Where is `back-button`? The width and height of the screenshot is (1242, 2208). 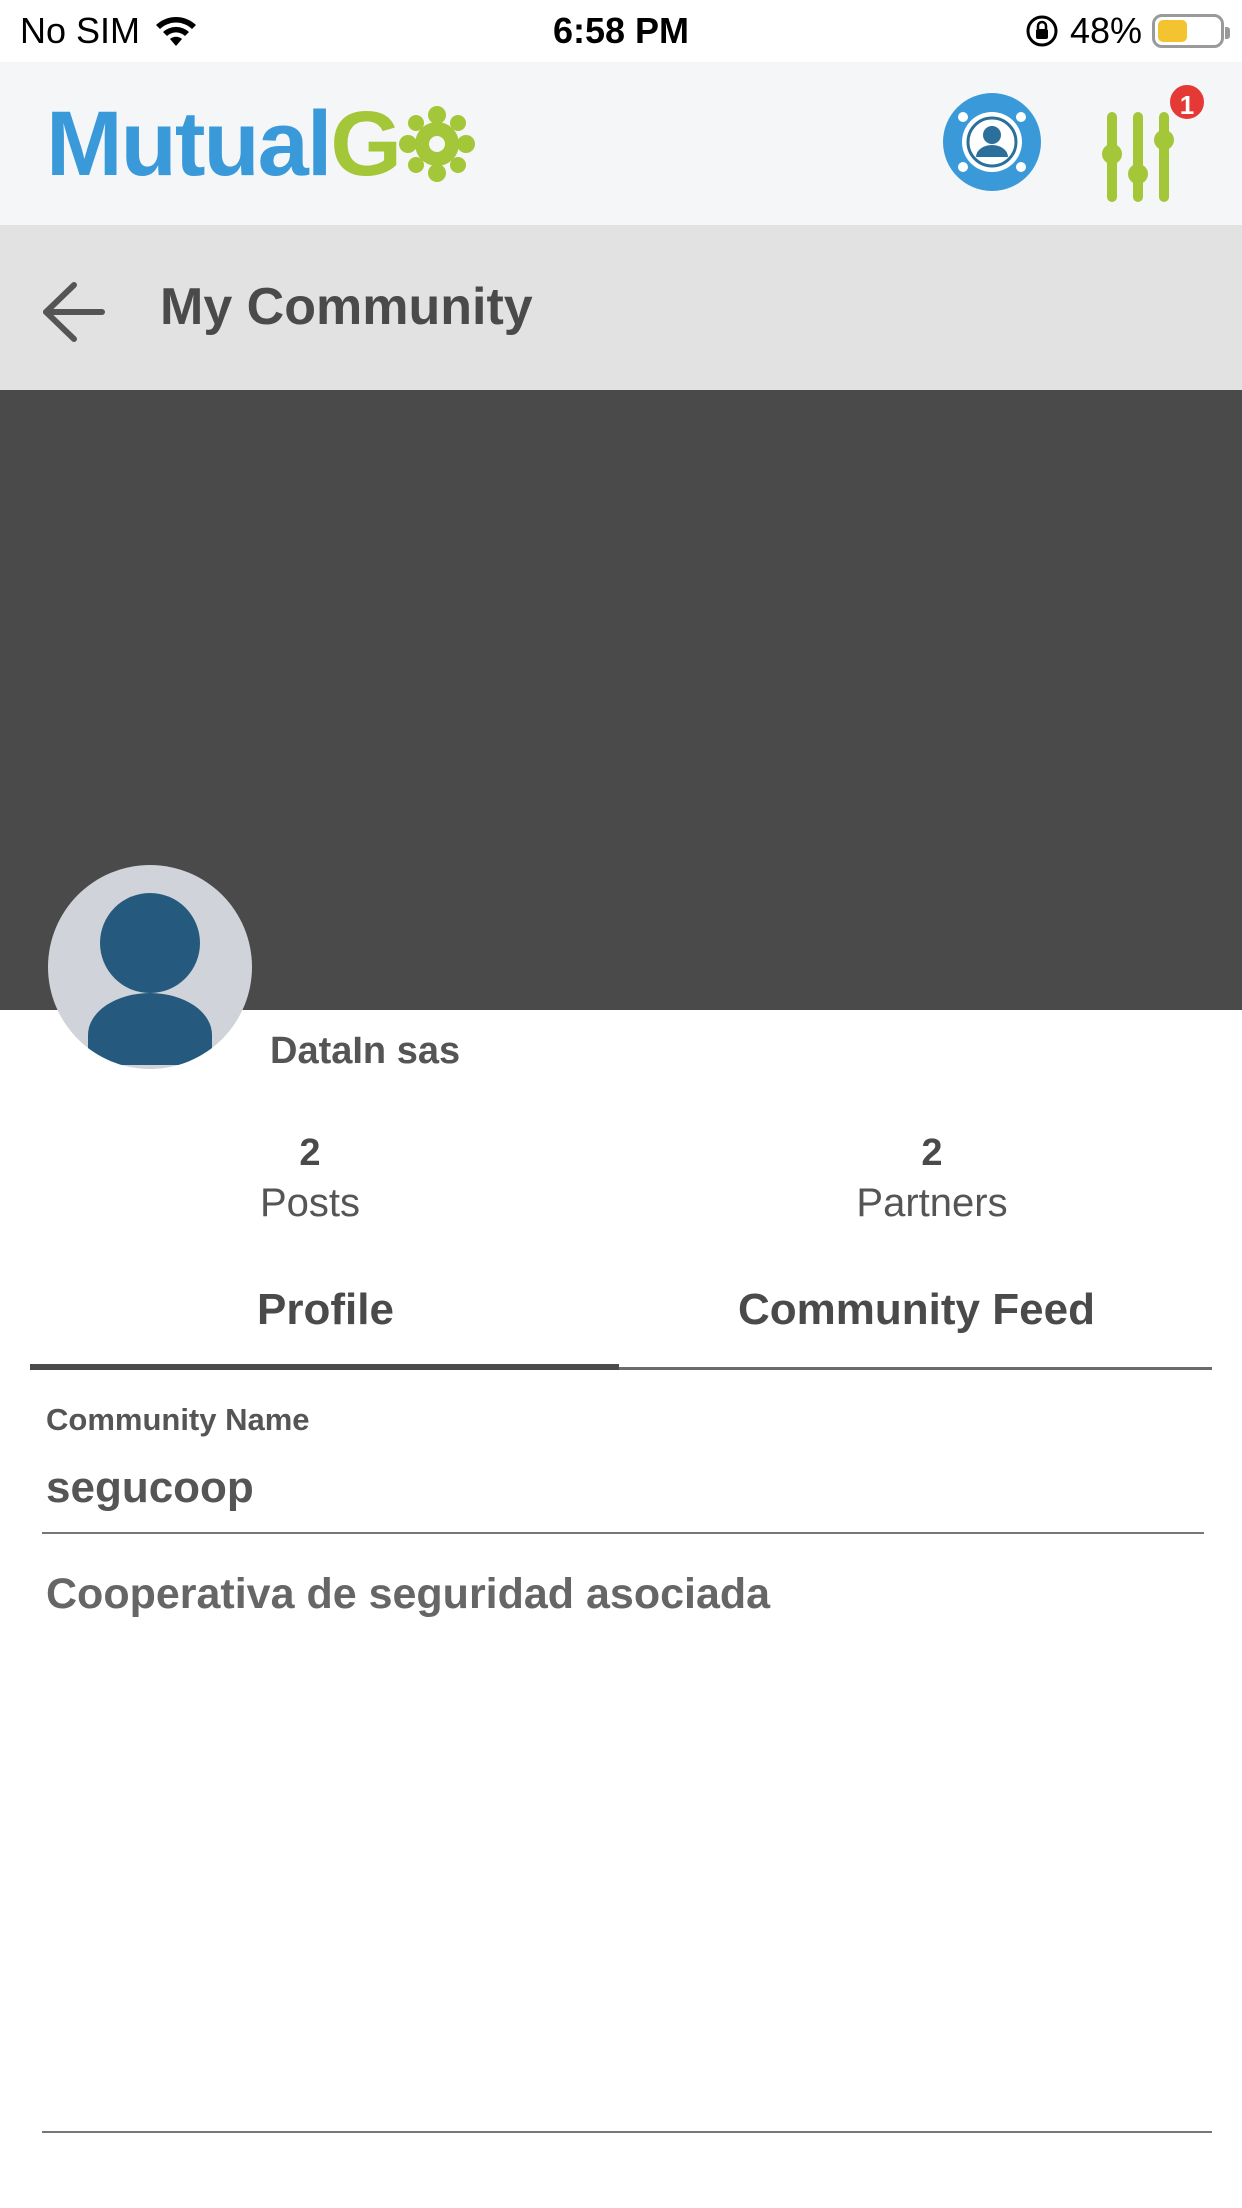 back-button is located at coordinates (75, 312).